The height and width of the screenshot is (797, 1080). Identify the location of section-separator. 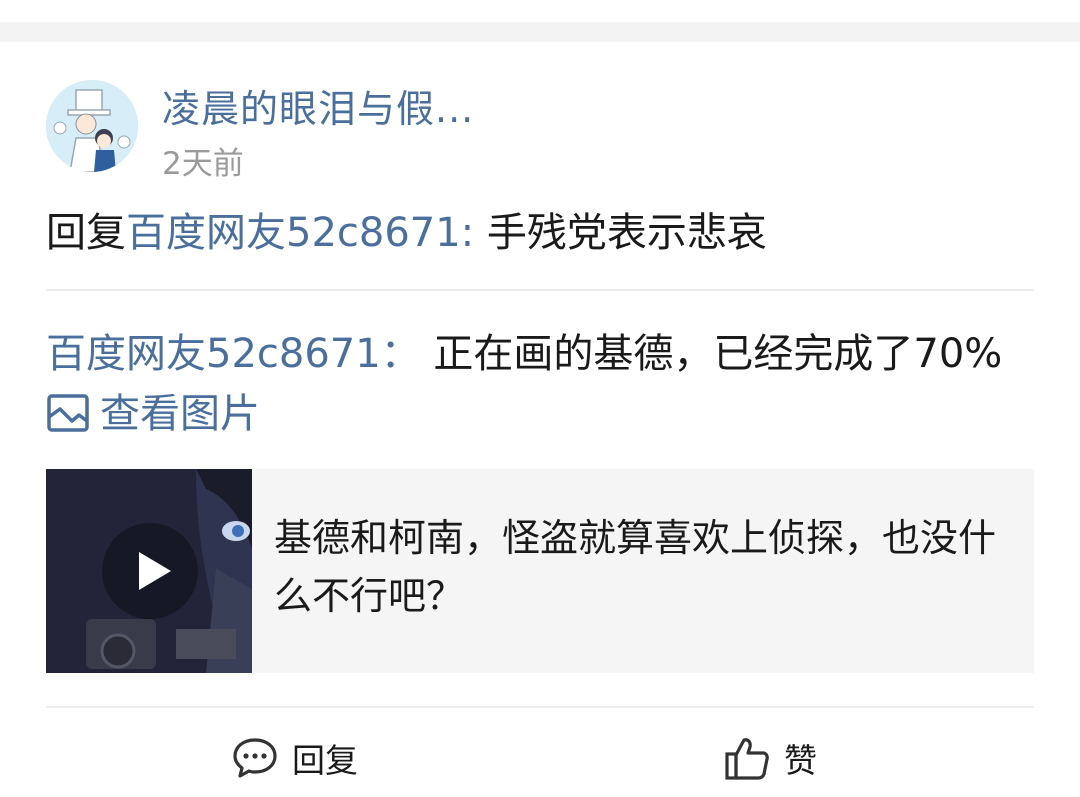
(540, 32).